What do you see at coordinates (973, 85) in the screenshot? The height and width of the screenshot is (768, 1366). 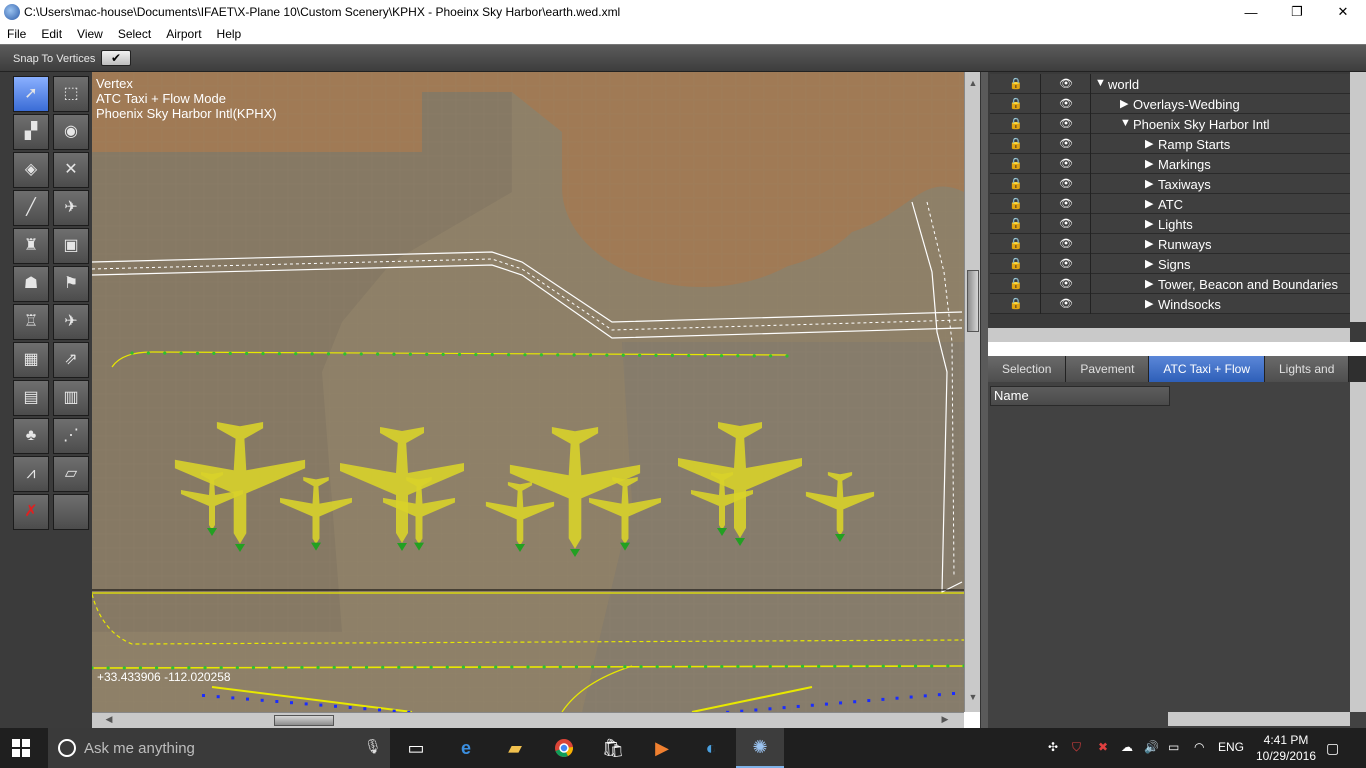 I see `scroll-up-arrow-icon: ▲` at bounding box center [973, 85].